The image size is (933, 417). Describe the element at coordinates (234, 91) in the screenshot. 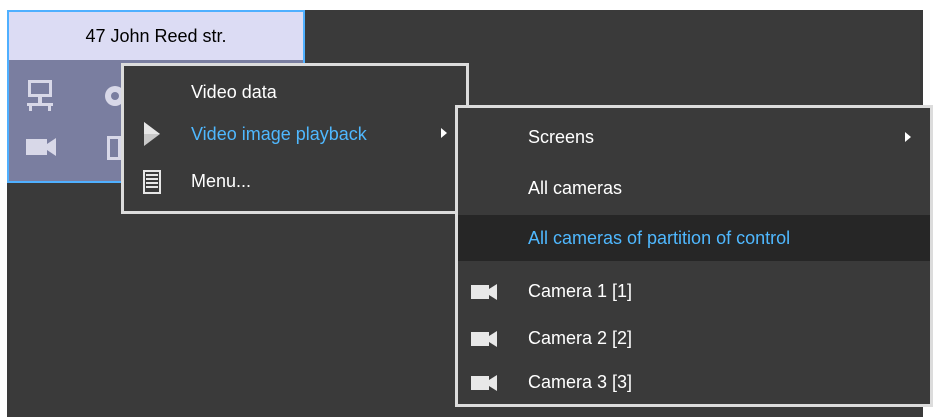

I see `menu-item-label: Video data` at that location.